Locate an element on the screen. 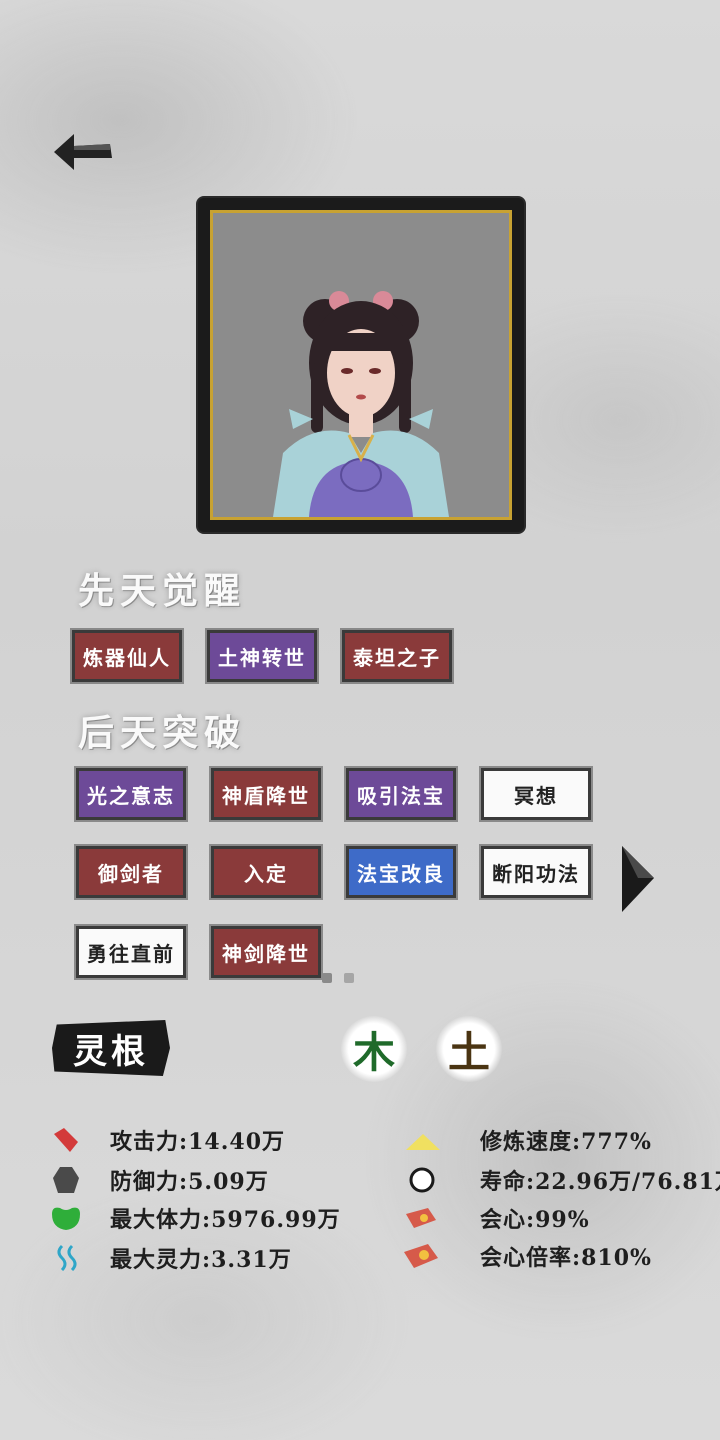 This screenshot has height=1440, width=720. acquired-trait-button: 光之意志 is located at coordinates (131, 794).